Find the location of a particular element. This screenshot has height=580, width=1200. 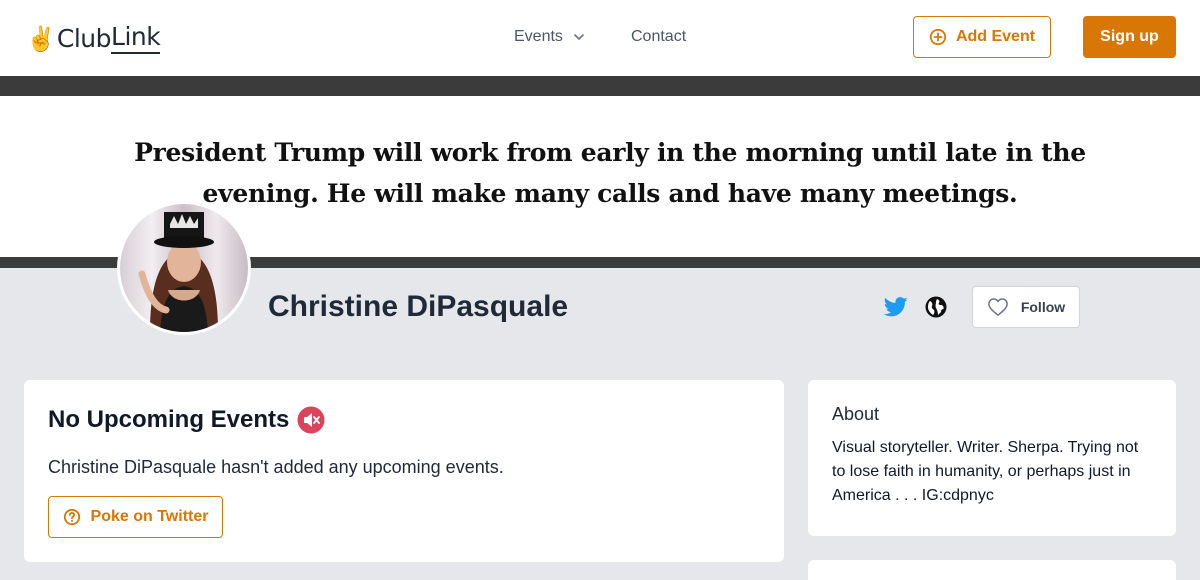

chevron-down-icon is located at coordinates (579, 37).